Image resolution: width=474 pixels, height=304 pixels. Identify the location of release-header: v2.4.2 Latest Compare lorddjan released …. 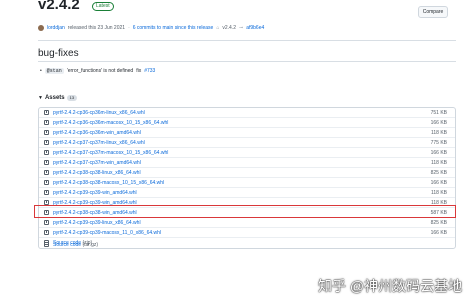
(237, 16).